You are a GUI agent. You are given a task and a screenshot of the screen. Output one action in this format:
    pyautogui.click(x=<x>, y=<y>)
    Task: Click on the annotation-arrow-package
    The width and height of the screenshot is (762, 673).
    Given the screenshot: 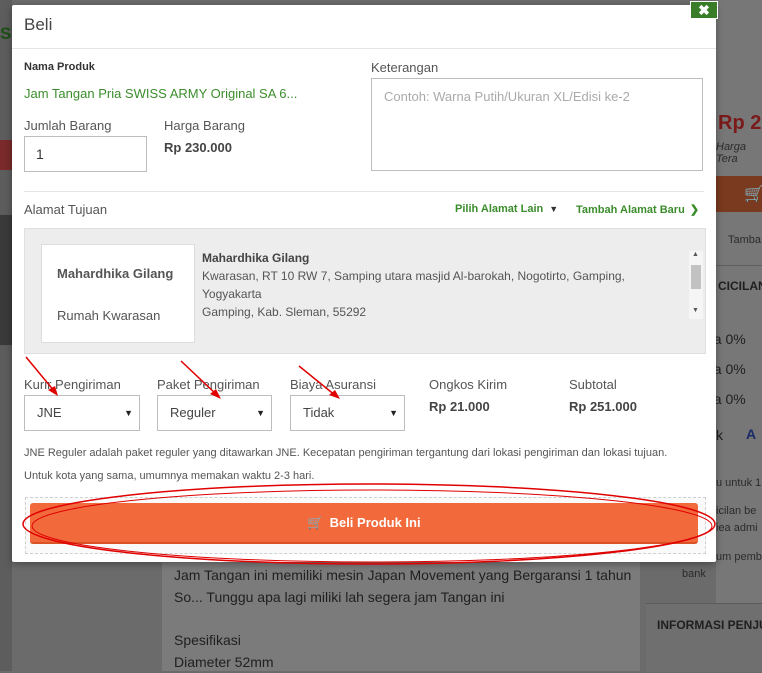 What is the action you would take?
    pyautogui.click(x=200, y=379)
    